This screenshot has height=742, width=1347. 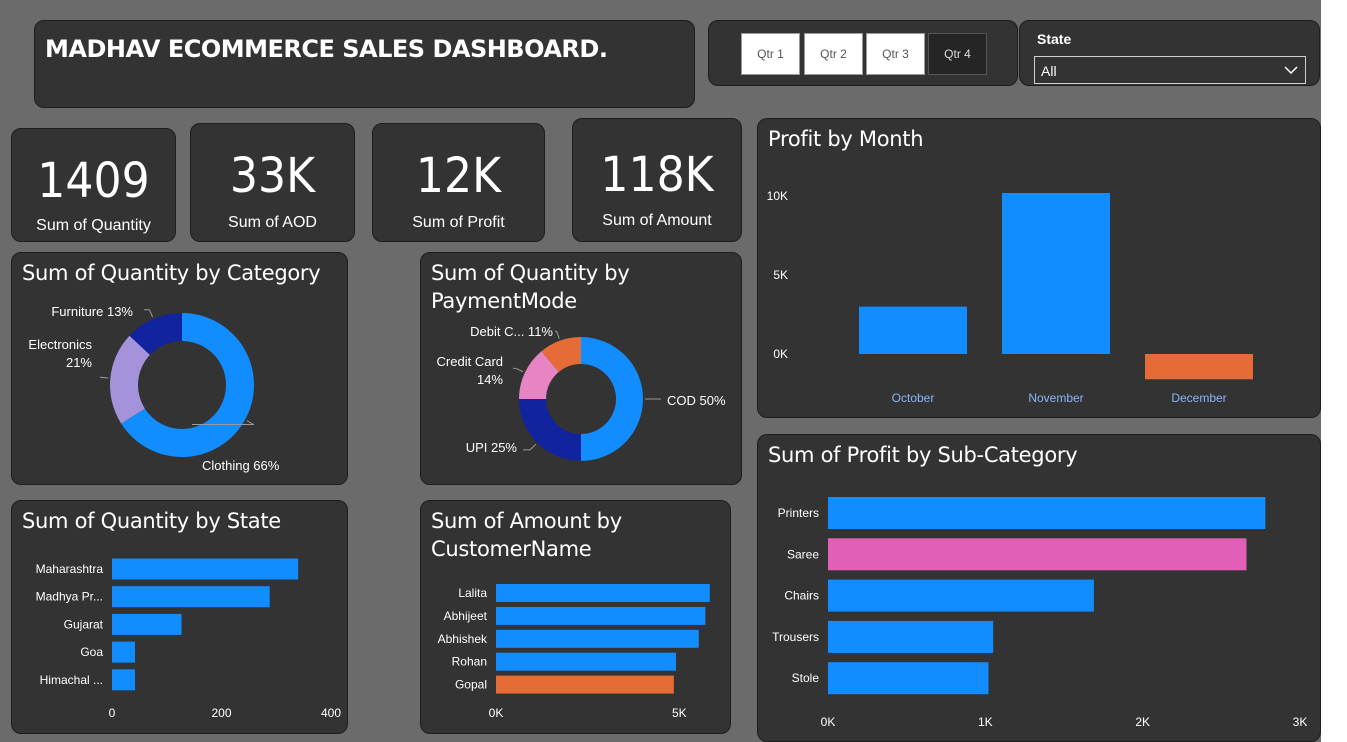 What do you see at coordinates (272, 176) in the screenshot?
I see `kpi-value: 33K` at bounding box center [272, 176].